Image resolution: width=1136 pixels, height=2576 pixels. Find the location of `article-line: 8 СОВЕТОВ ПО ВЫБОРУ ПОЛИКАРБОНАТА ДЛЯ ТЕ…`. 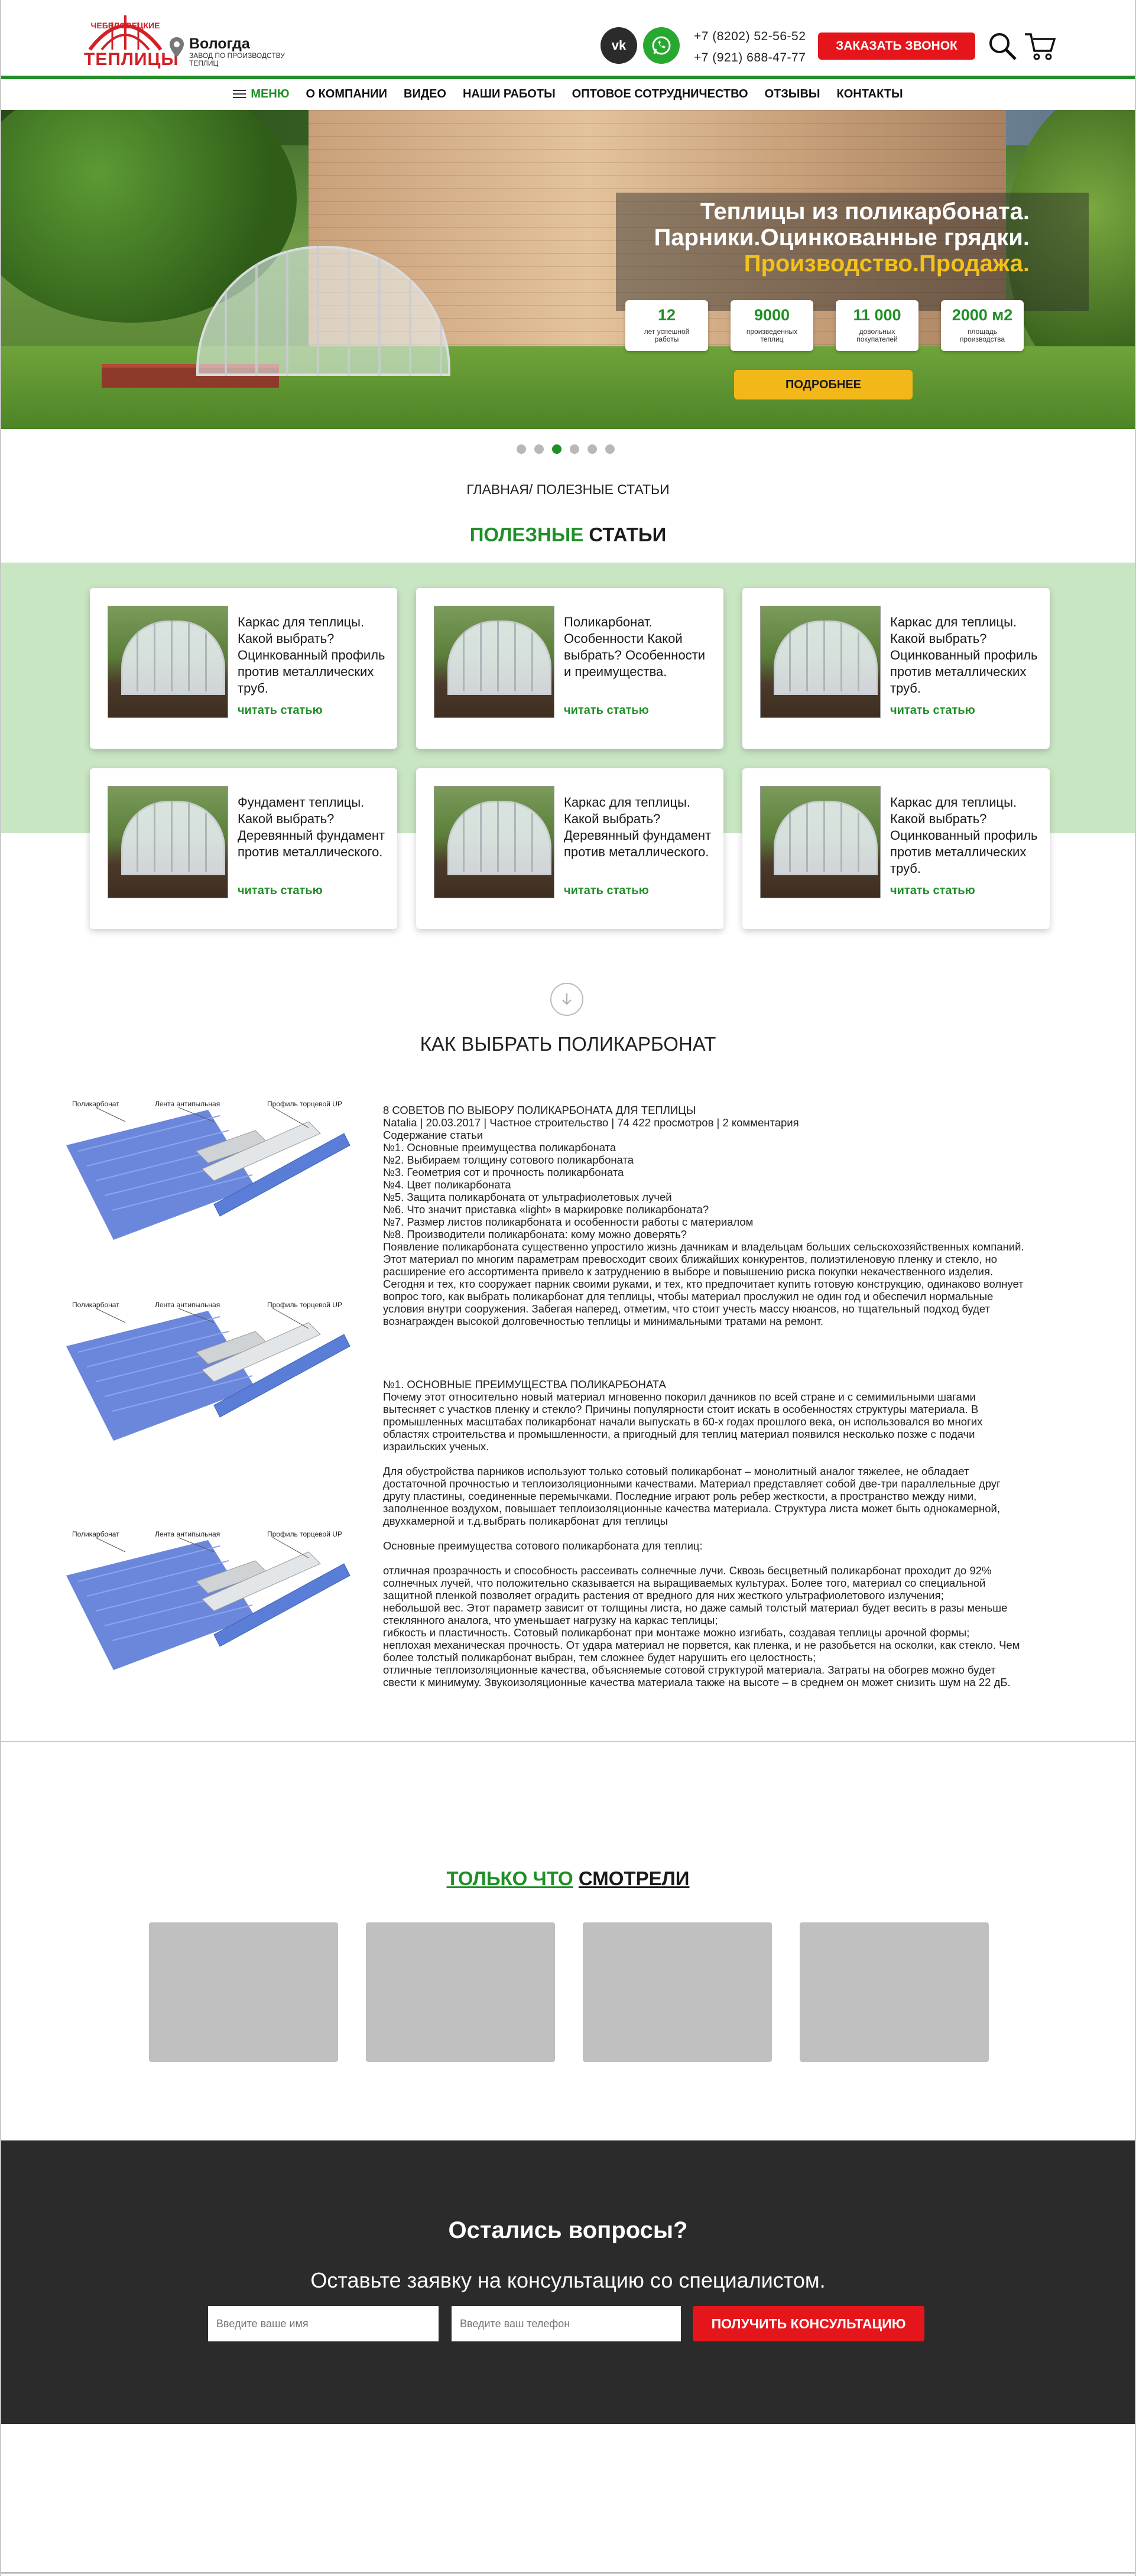

article-line: 8 СОВЕТОВ ПО ВЫБОРУ ПОЛИКАРБОНАТА ДЛЯ ТЕ… is located at coordinates (539, 1110).